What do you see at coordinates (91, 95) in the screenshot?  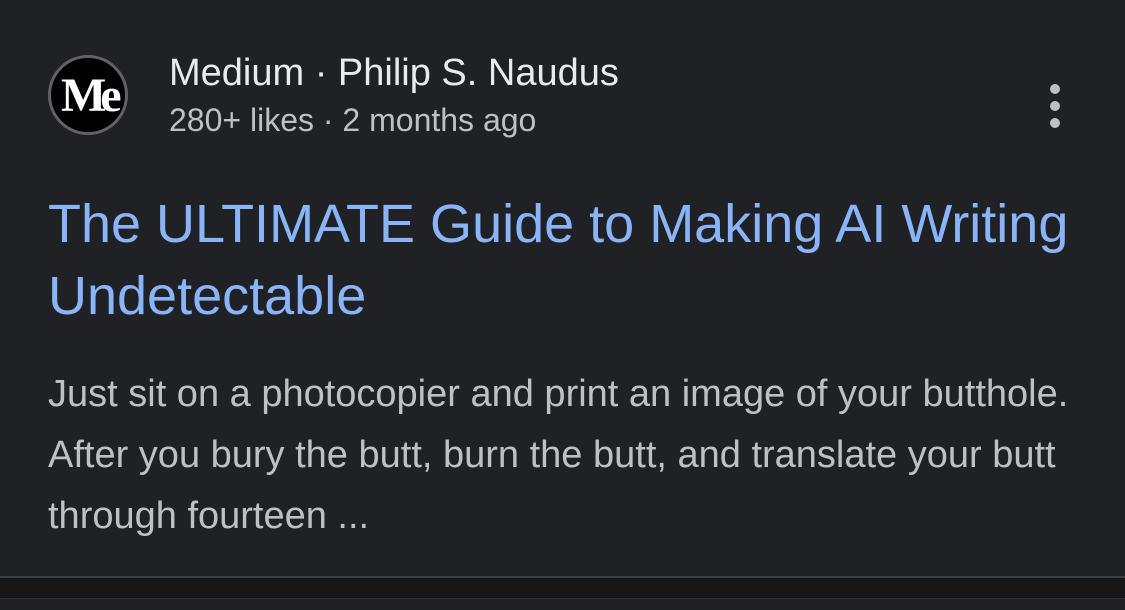 I see `medium-logo: Me` at bounding box center [91, 95].